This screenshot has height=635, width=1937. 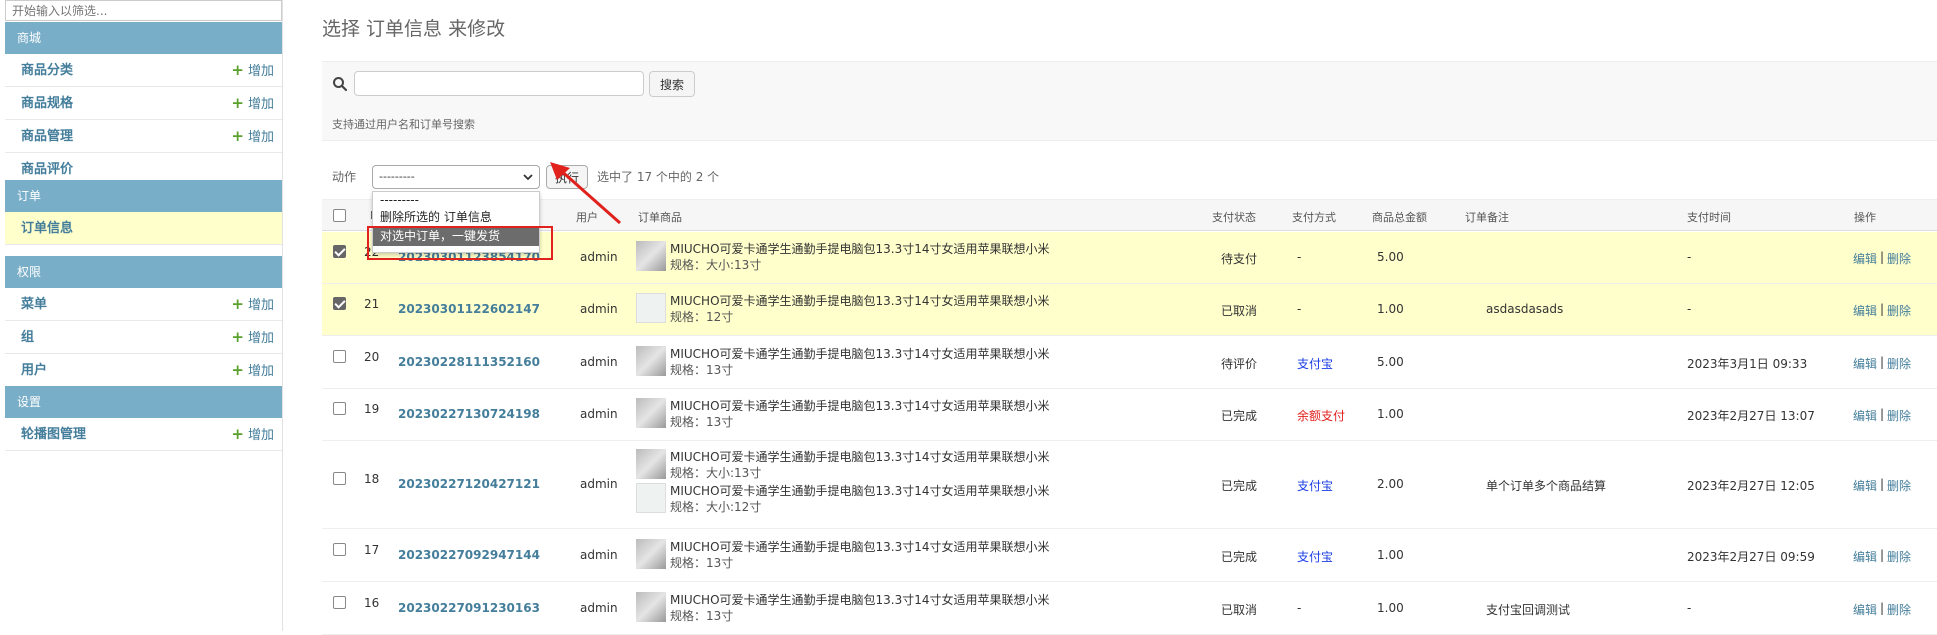 I want to click on search-button: 搜索, so click(x=672, y=84).